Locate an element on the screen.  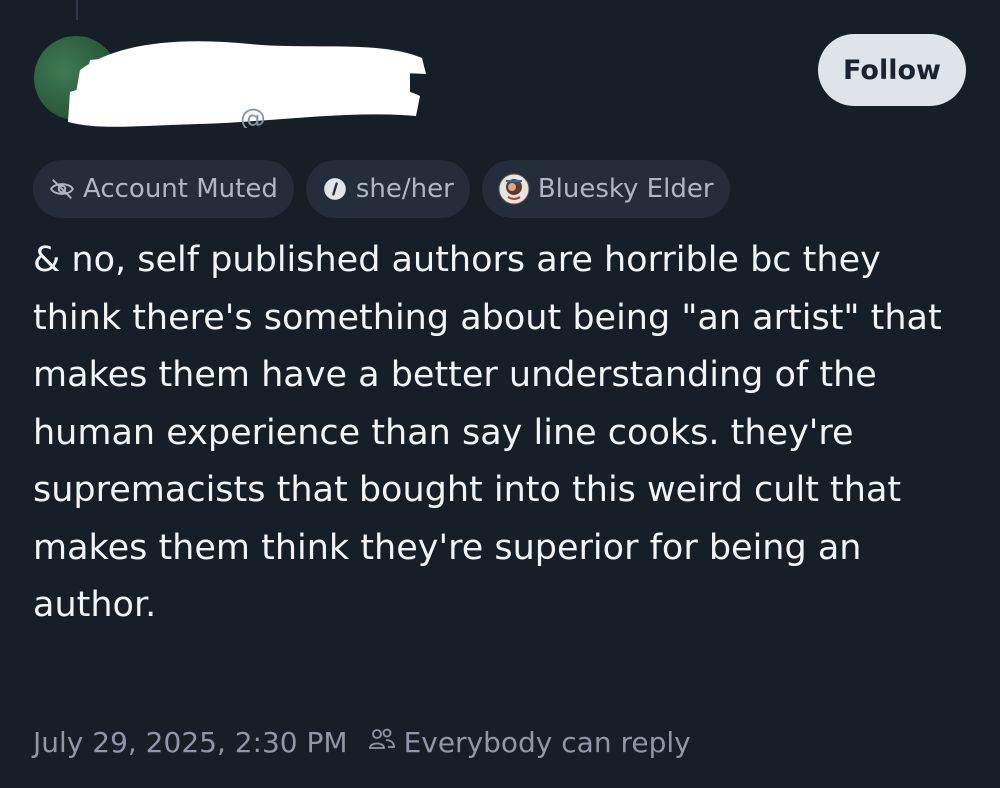
label-bluesky-elder: Bluesky Elder is located at coordinates (605, 189).